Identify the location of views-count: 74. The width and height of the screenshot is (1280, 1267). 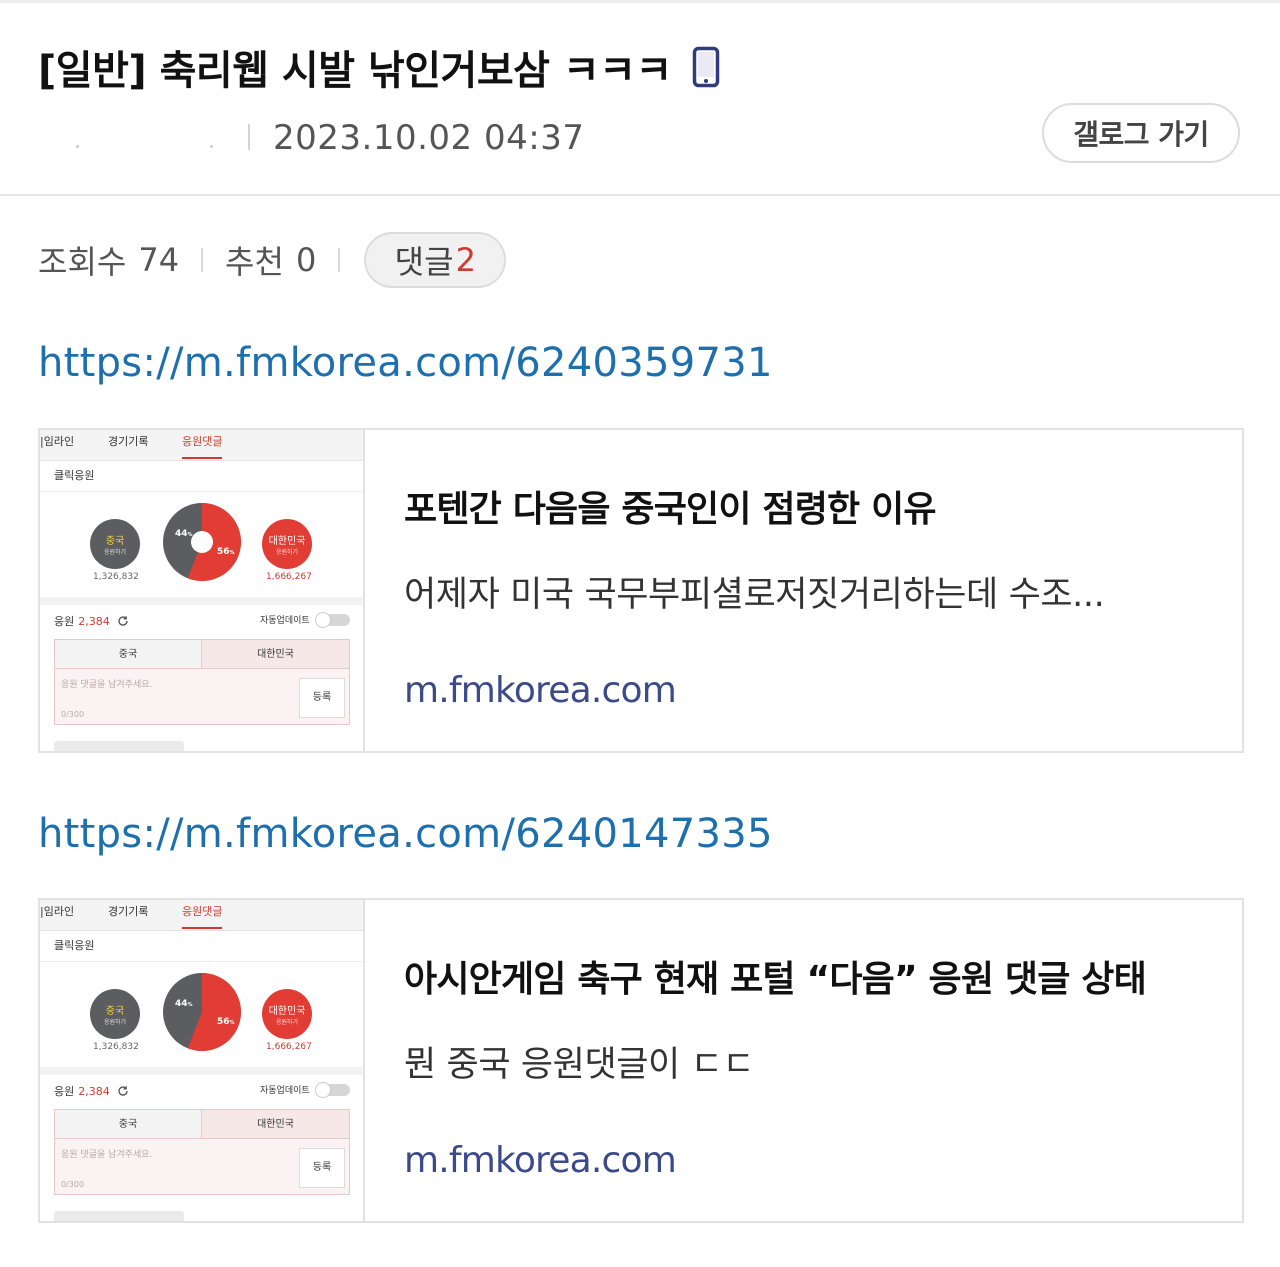
(159, 260).